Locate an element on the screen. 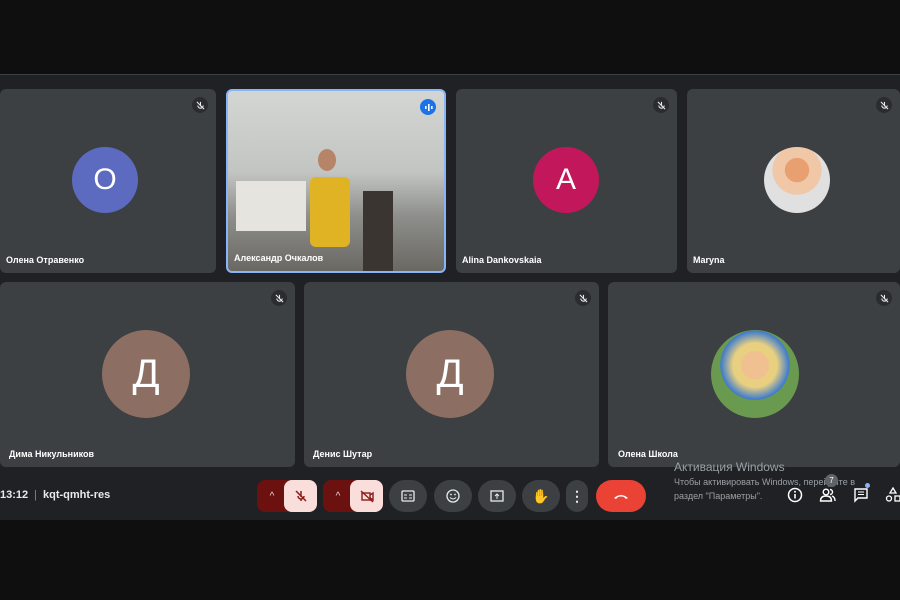 The image size is (900, 600). participant-tile: Д Дима Никульников is located at coordinates (147, 374).